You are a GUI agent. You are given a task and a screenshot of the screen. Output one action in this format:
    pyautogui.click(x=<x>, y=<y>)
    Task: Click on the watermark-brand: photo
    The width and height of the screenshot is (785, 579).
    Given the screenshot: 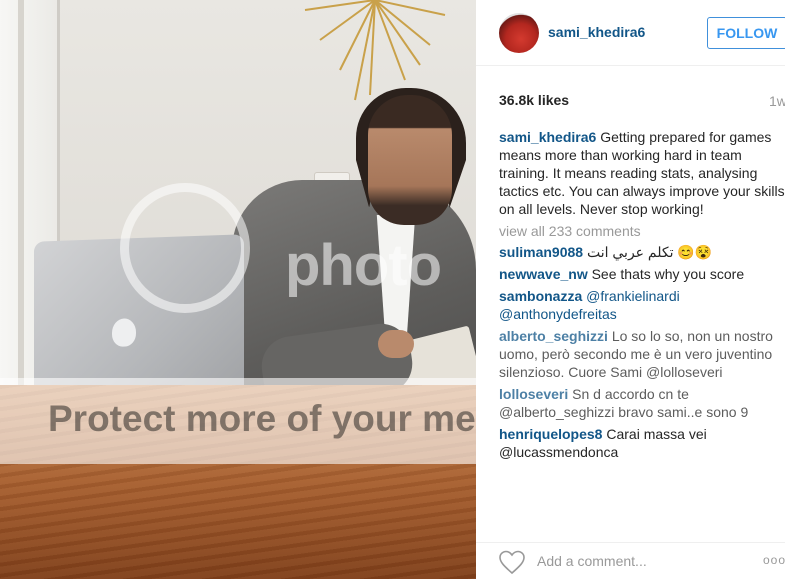 What is the action you would take?
    pyautogui.click(x=363, y=265)
    